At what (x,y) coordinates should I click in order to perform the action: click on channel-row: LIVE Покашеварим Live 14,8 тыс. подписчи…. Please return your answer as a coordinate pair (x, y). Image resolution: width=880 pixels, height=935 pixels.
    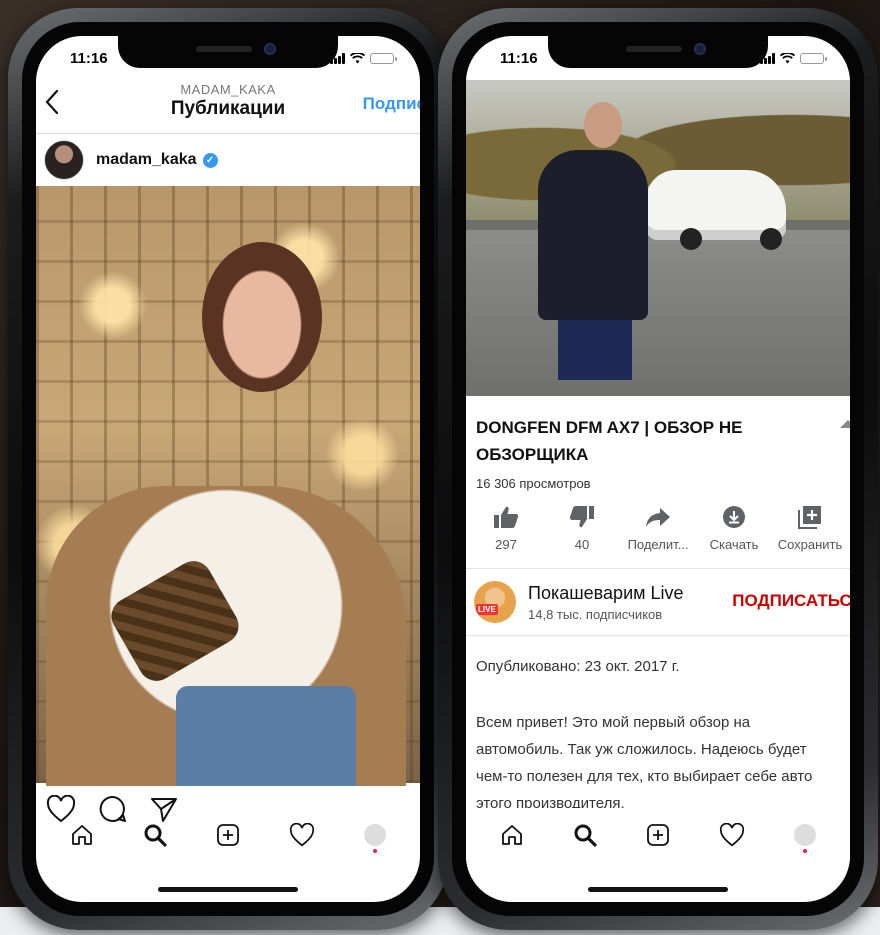
    Looking at the image, I should click on (658, 602).